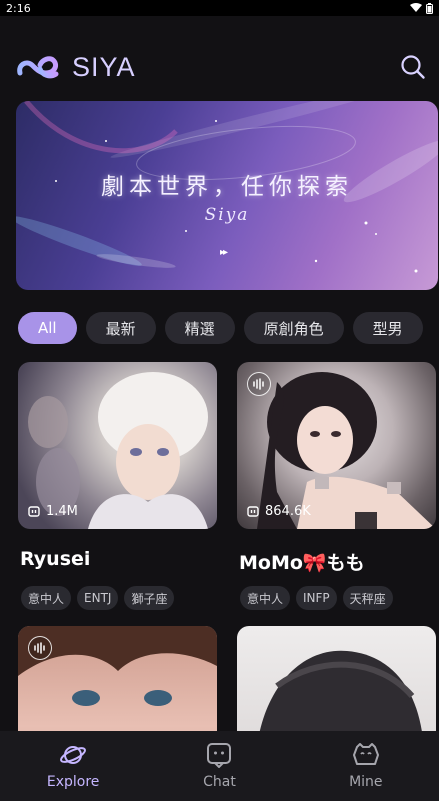  I want to click on chat-count-value: 1.4M, so click(62, 511).